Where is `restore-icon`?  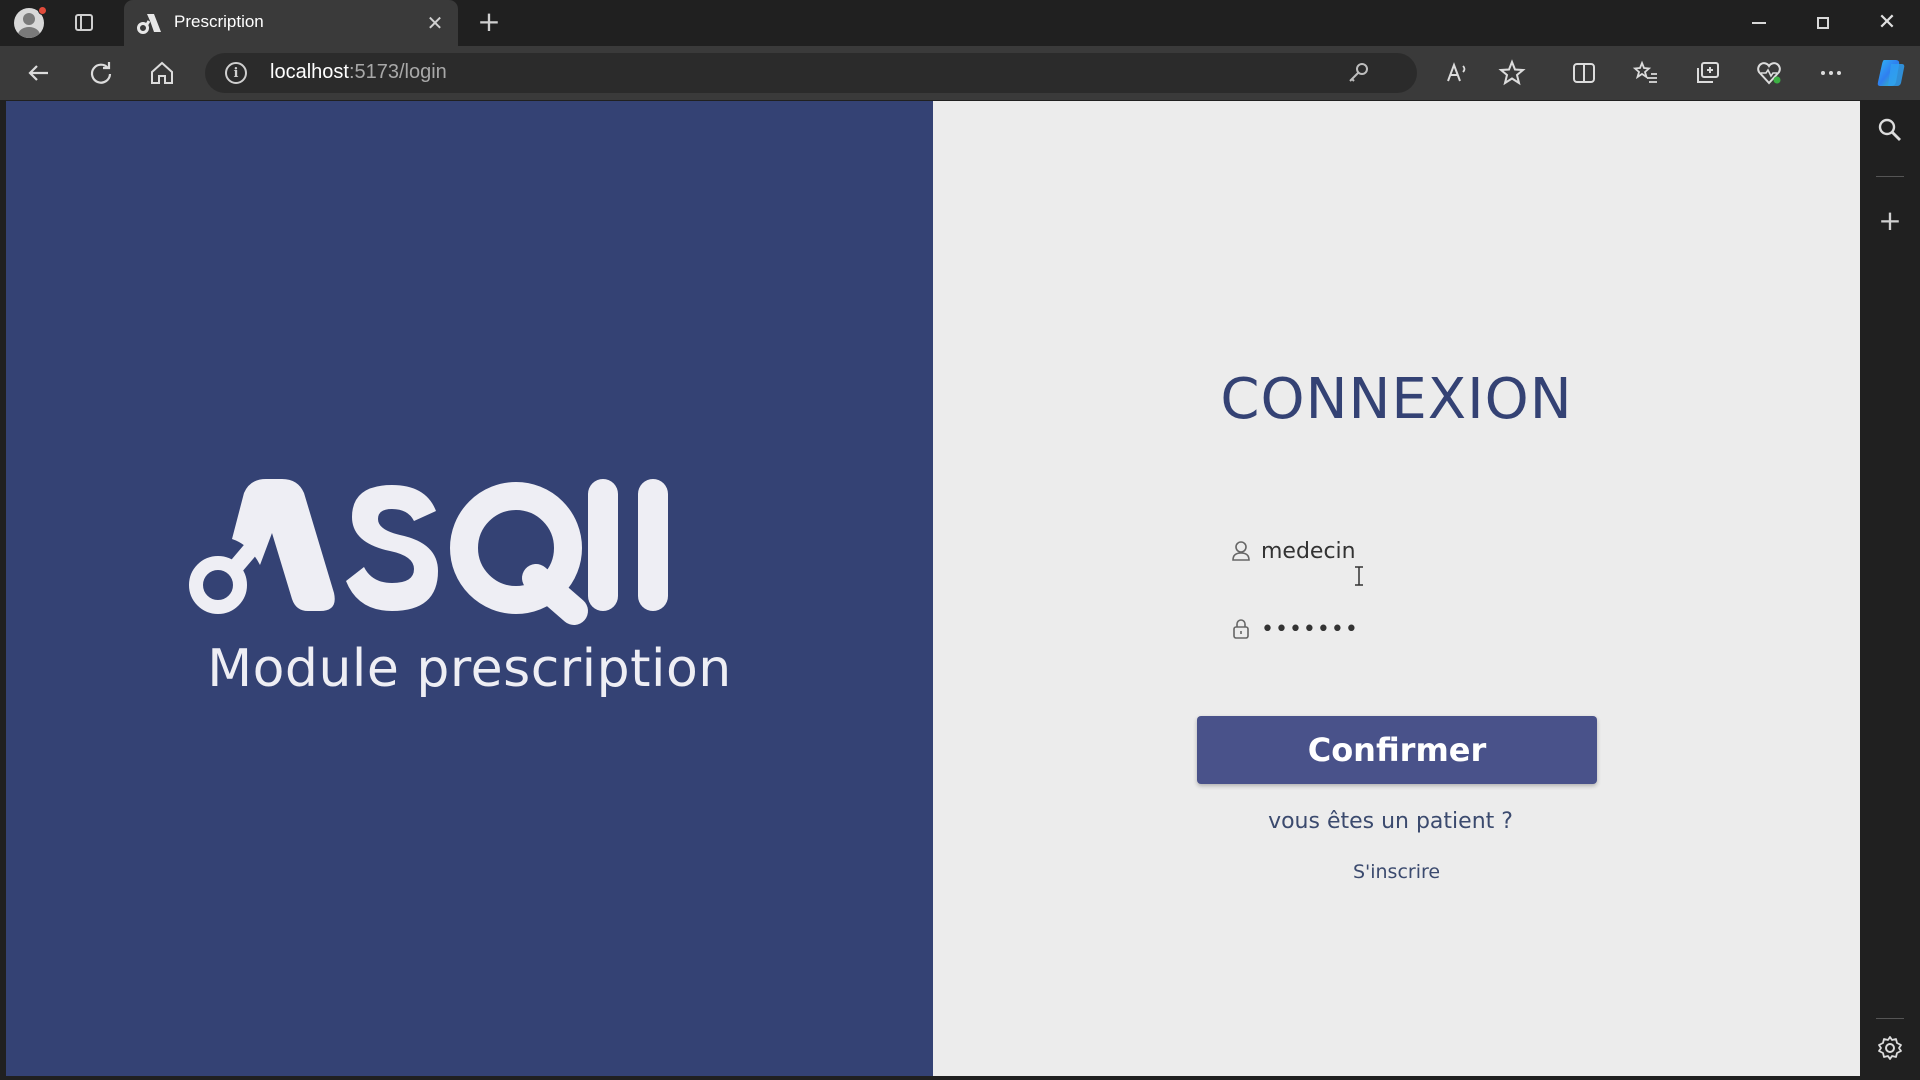 restore-icon is located at coordinates (1823, 23).